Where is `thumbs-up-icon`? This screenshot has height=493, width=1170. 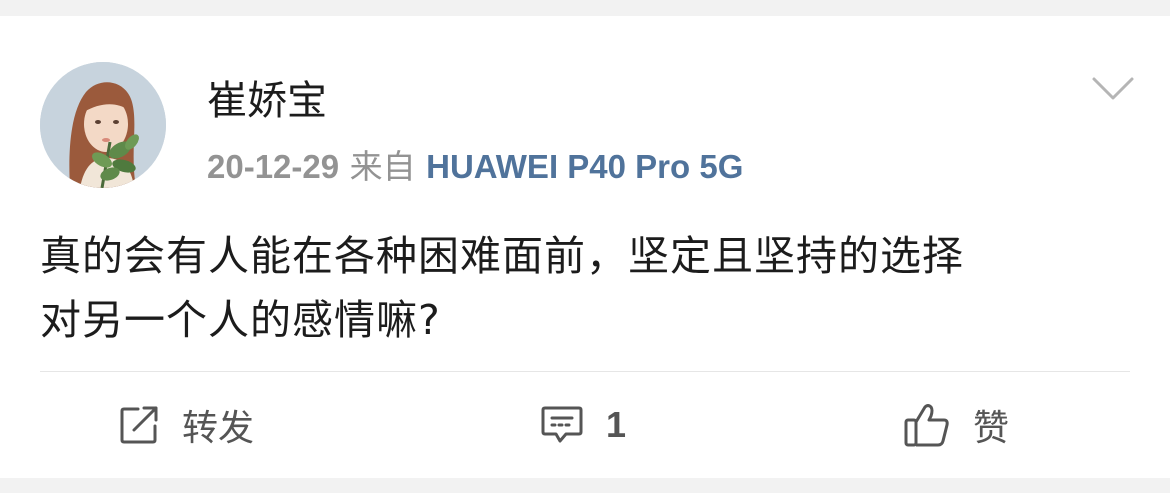 thumbs-up-icon is located at coordinates (926, 425).